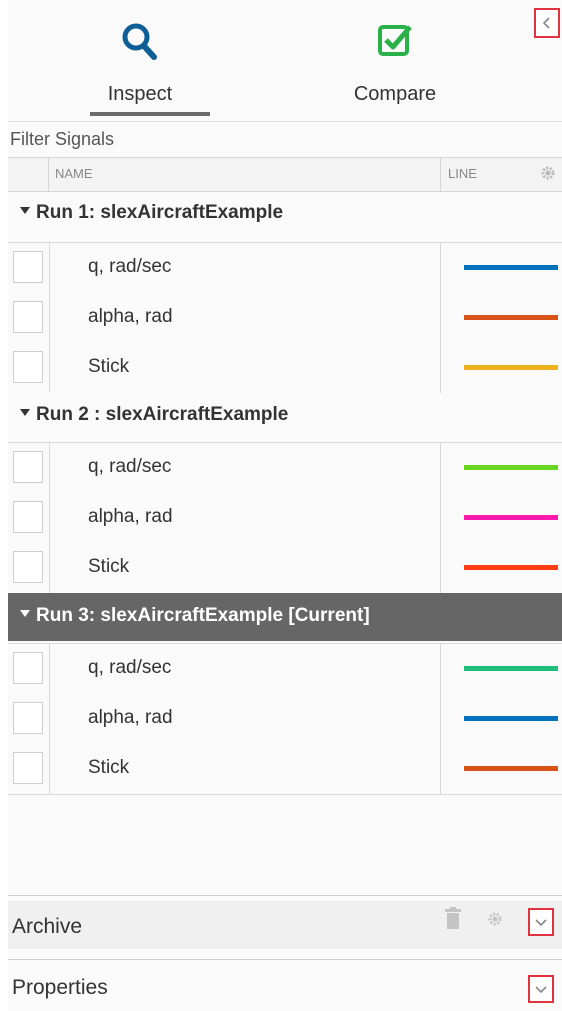 This screenshot has width=562, height=1011. I want to click on run-header: Run 2 : slexAircraftExample, so click(285, 416).